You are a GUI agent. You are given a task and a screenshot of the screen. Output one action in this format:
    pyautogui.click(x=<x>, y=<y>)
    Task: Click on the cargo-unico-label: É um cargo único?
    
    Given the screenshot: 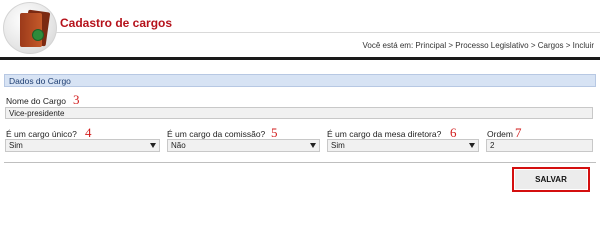 What is the action you would take?
    pyautogui.click(x=41, y=134)
    